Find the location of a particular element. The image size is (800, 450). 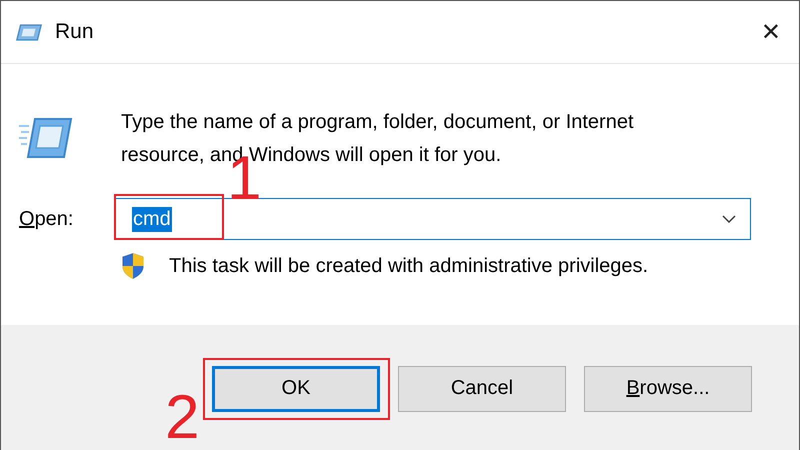

window-title: Run is located at coordinates (74, 32).